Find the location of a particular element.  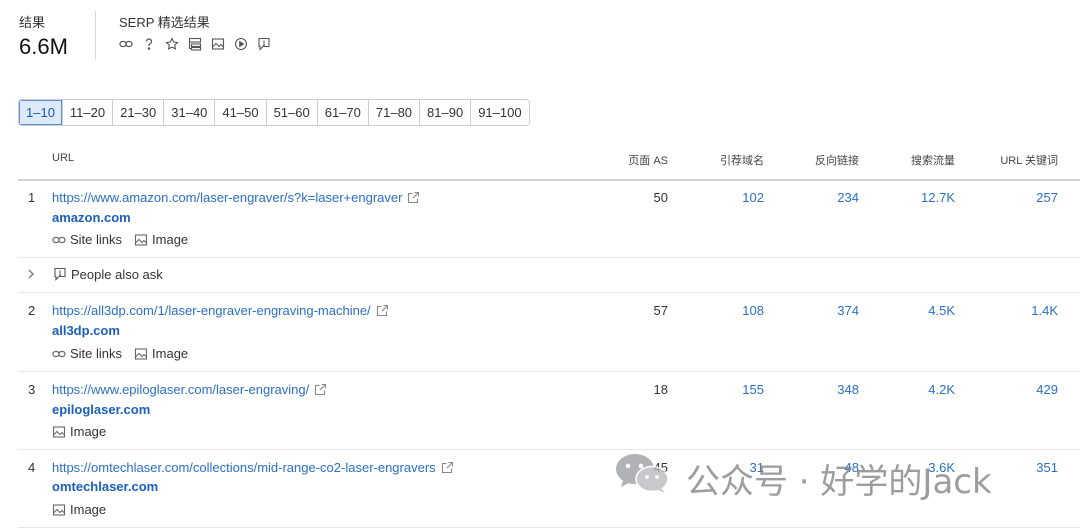

result-domain: epiloglaser.com is located at coordinates (101, 409).